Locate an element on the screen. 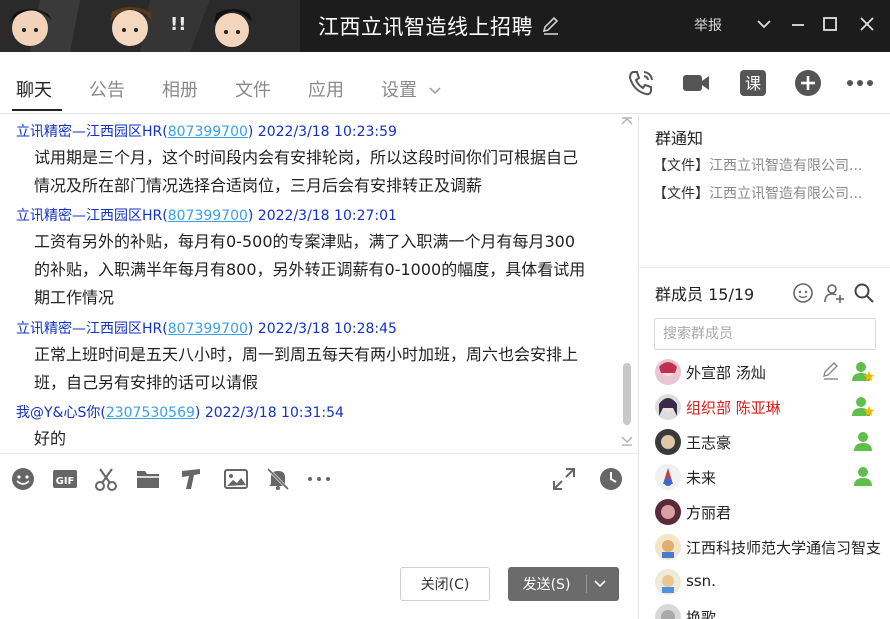 Image resolution: width=890 pixels, height=619 pixels. members-count-title: 群成员 15/19 is located at coordinates (705, 294).